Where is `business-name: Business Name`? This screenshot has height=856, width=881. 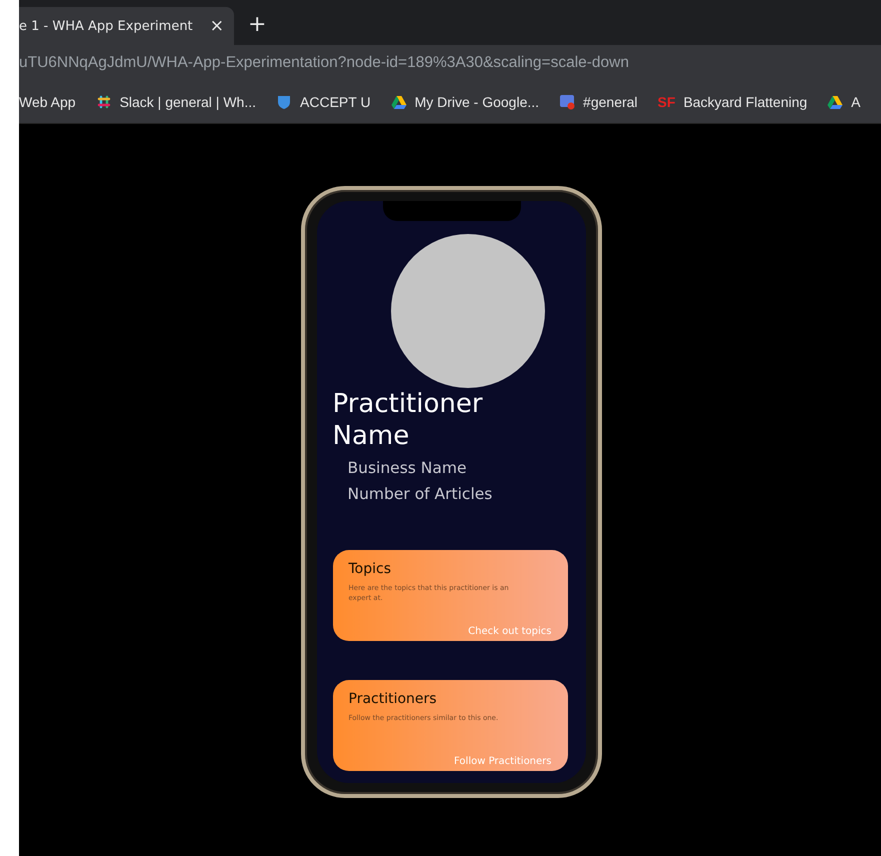
business-name: Business Name is located at coordinates (408, 468).